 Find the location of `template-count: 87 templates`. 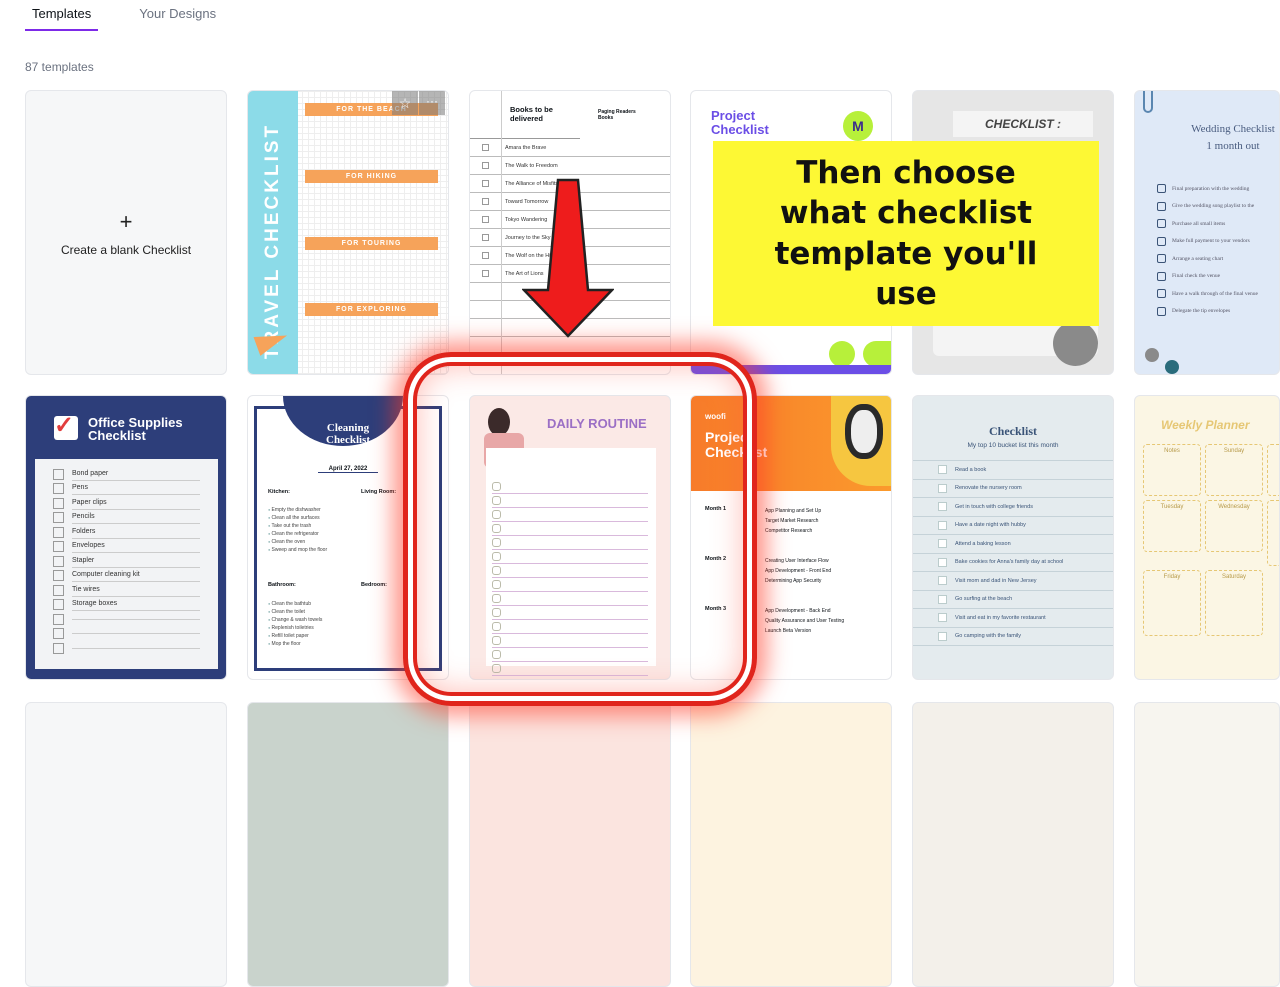

template-count: 87 templates is located at coordinates (59, 67).